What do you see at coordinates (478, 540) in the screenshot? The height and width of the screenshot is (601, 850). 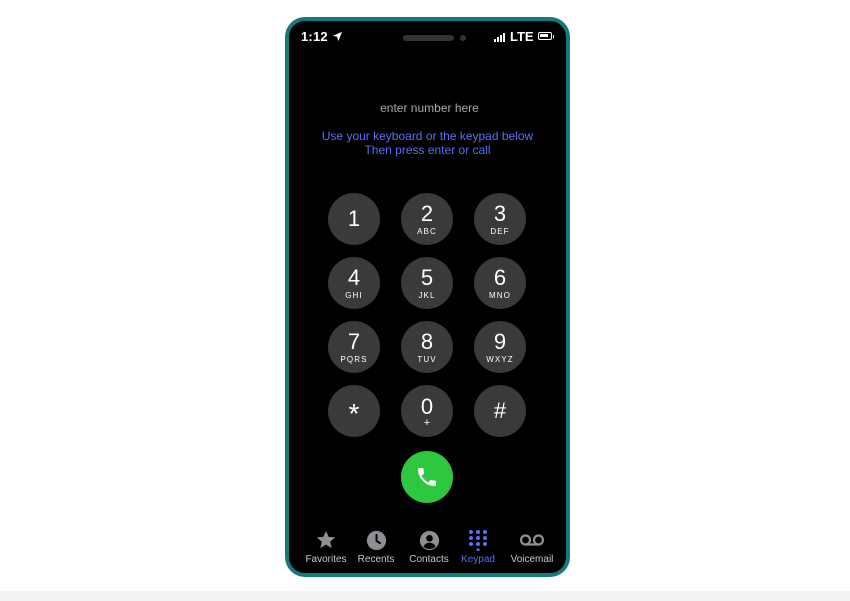 I see `keypad-icon` at bounding box center [478, 540].